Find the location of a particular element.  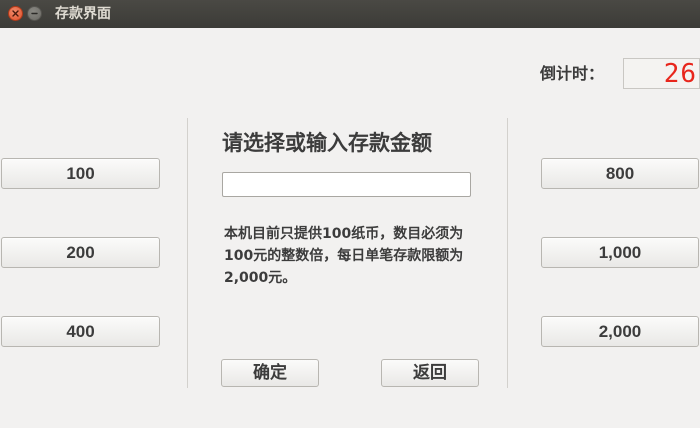

countdown-value: 26 is located at coordinates (680, 74).